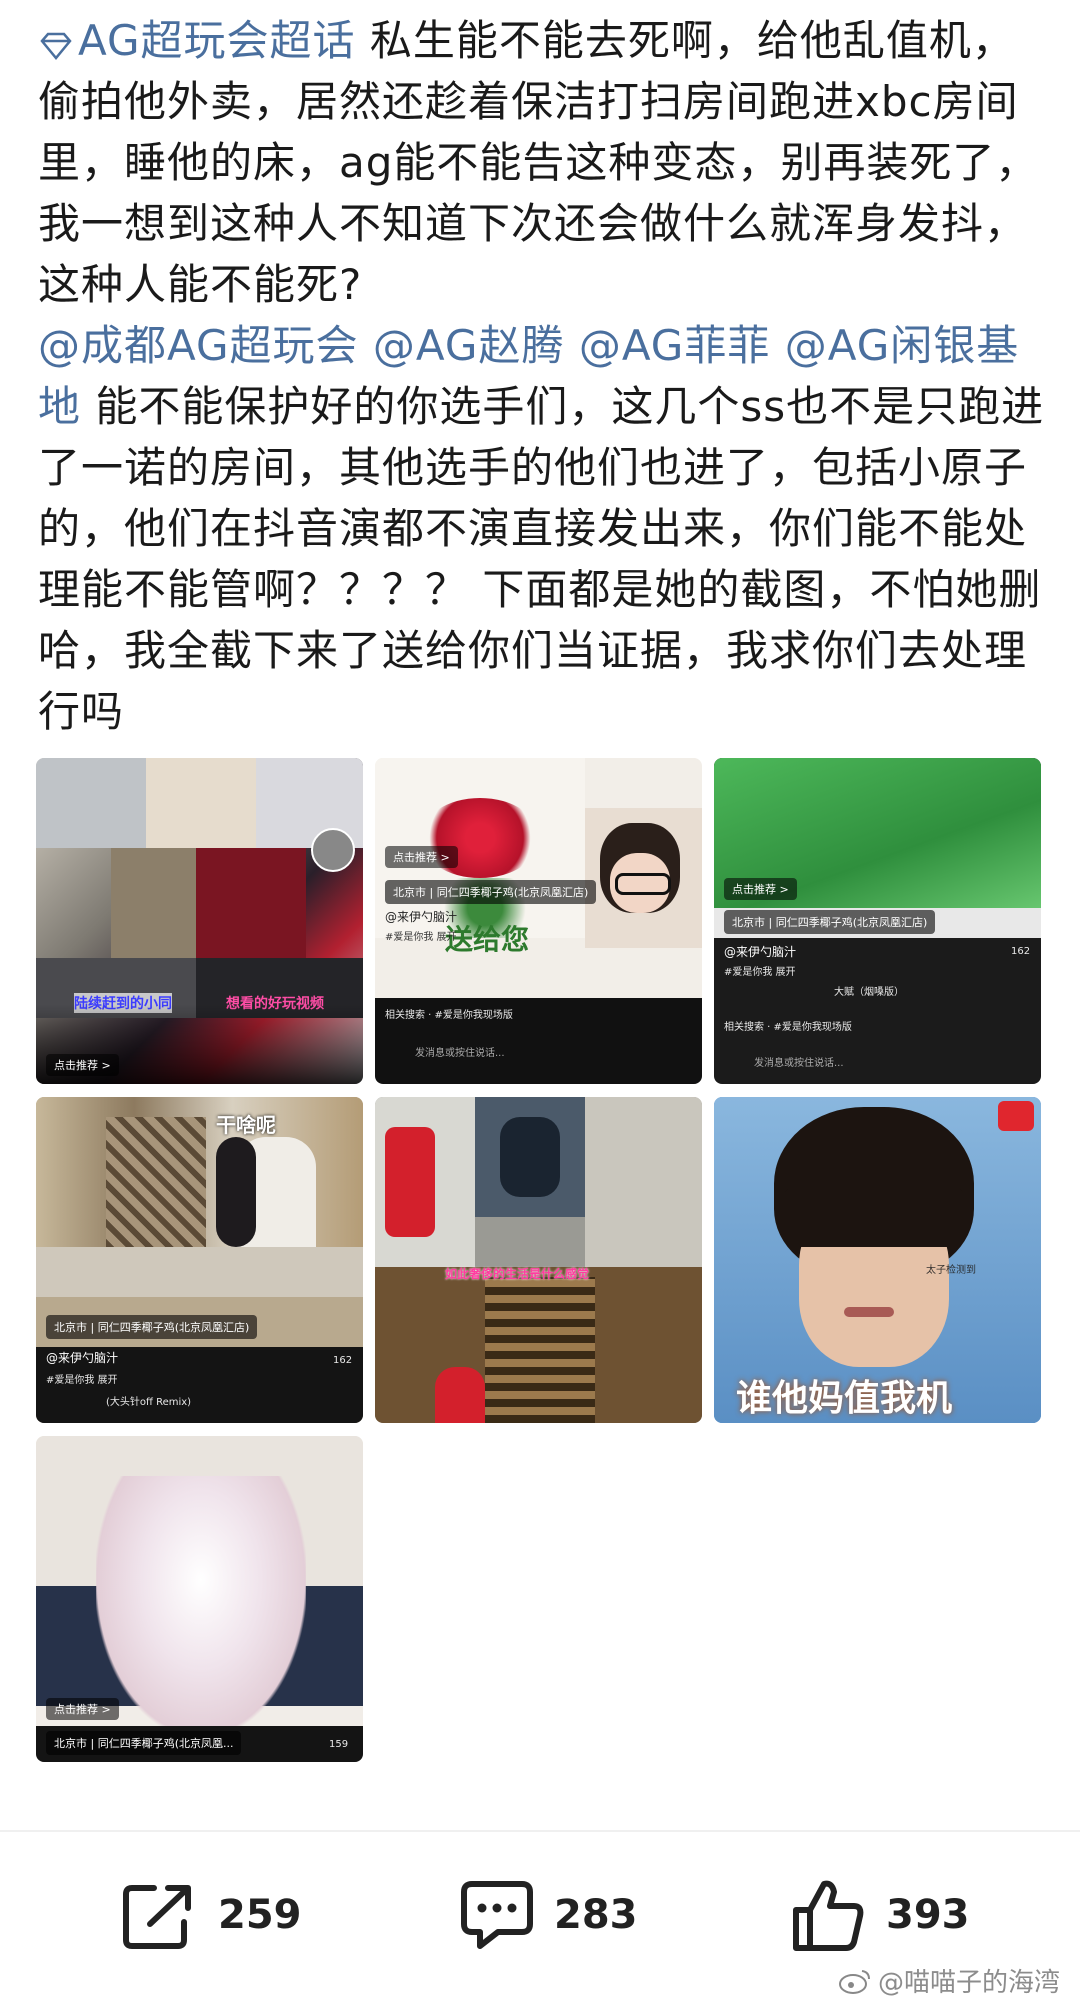  Describe the element at coordinates (469, 345) in the screenshot. I see `mention-ag-zhaoteng: @AG赵腾` at that location.